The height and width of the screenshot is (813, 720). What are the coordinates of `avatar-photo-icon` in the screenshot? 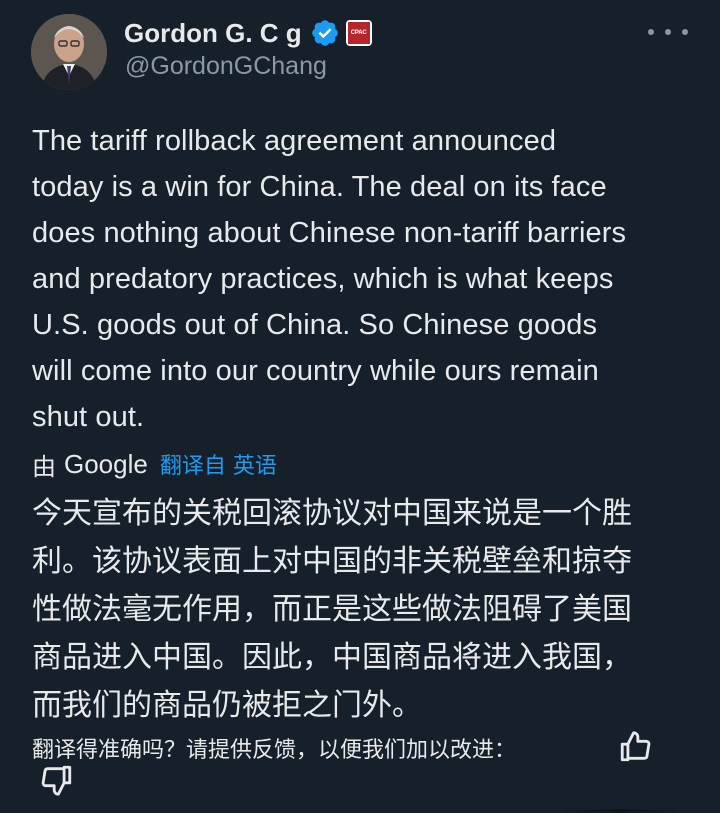 It's located at (69, 52).